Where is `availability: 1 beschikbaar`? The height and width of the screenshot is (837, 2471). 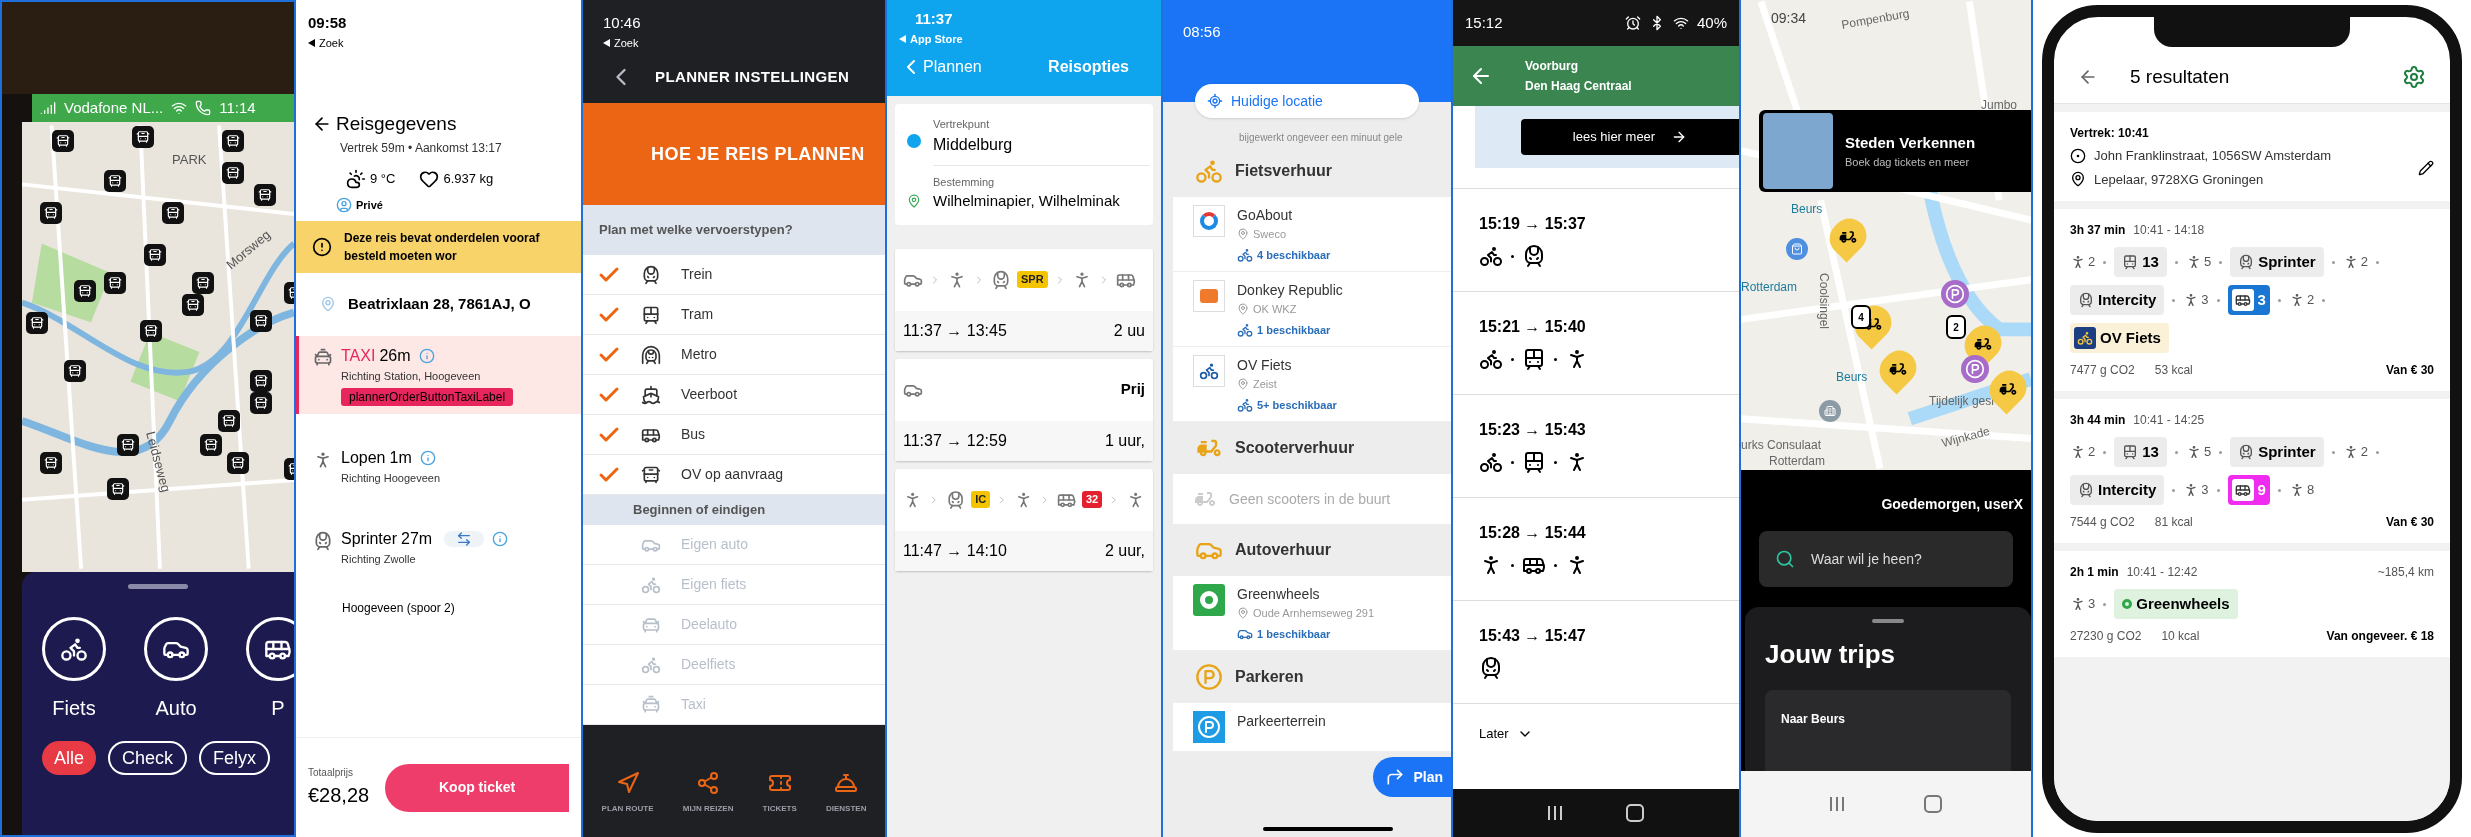 availability: 1 beschikbaar is located at coordinates (1294, 634).